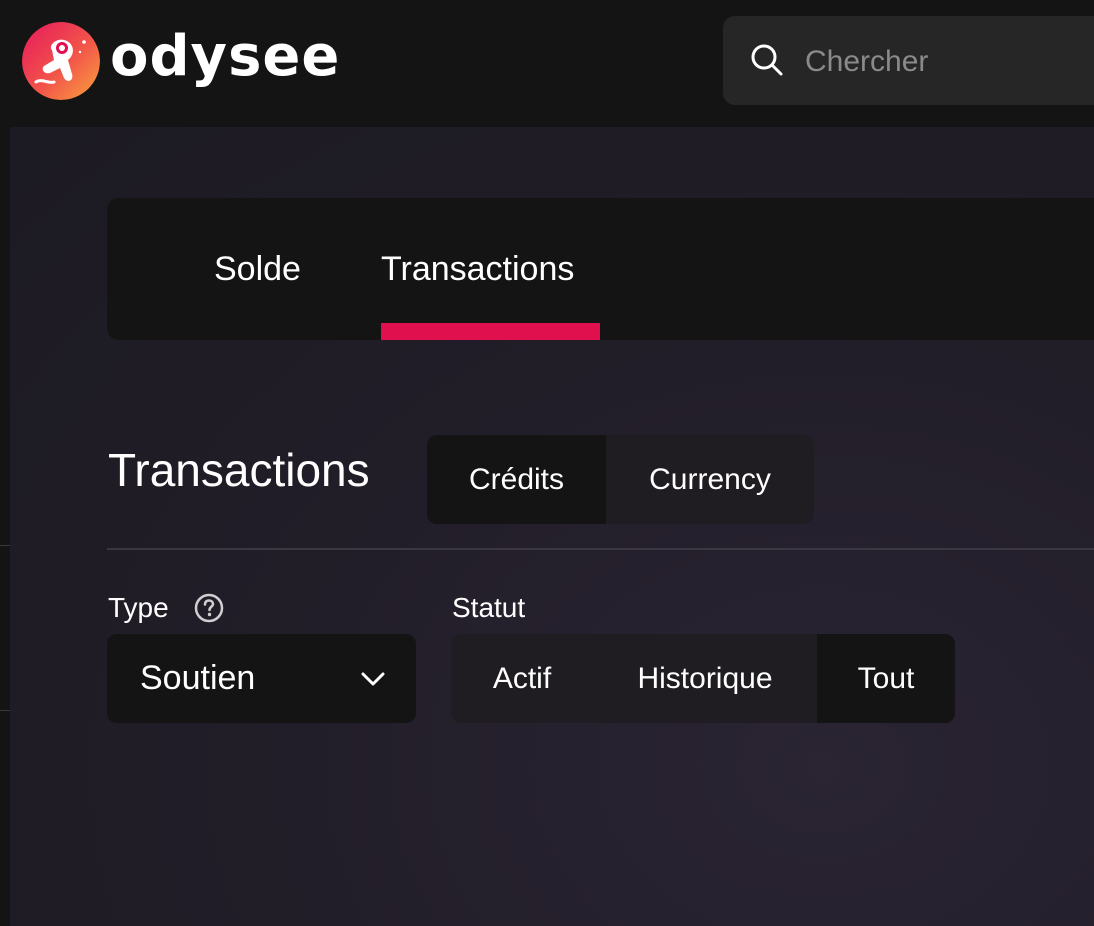  What do you see at coordinates (5, 526) in the screenshot?
I see `left-sidebar-edge` at bounding box center [5, 526].